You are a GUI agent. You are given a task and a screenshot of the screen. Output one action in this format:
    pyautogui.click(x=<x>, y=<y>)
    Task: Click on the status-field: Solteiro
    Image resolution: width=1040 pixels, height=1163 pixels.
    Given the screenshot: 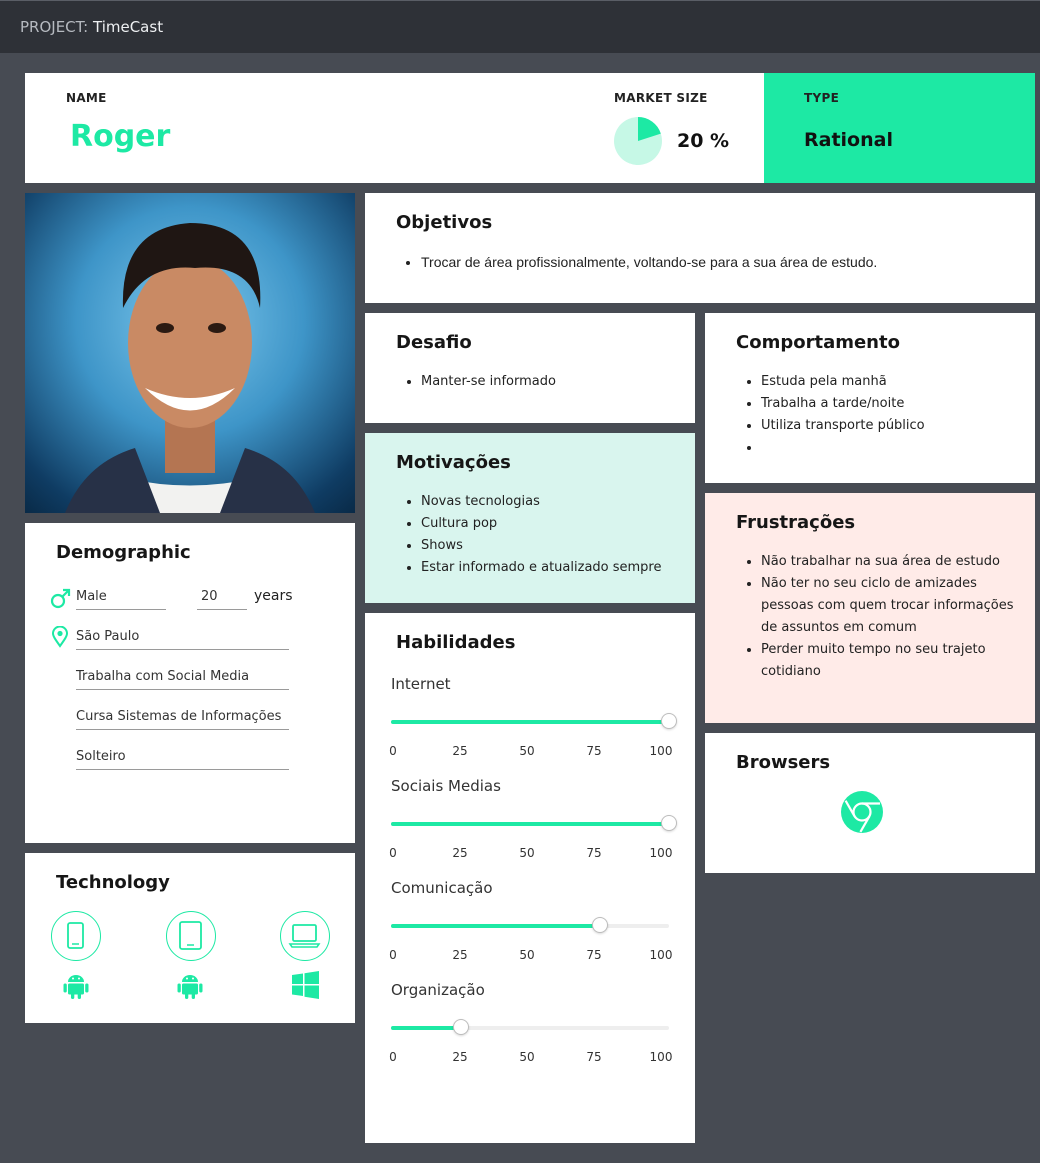 What is the action you would take?
    pyautogui.click(x=182, y=759)
    